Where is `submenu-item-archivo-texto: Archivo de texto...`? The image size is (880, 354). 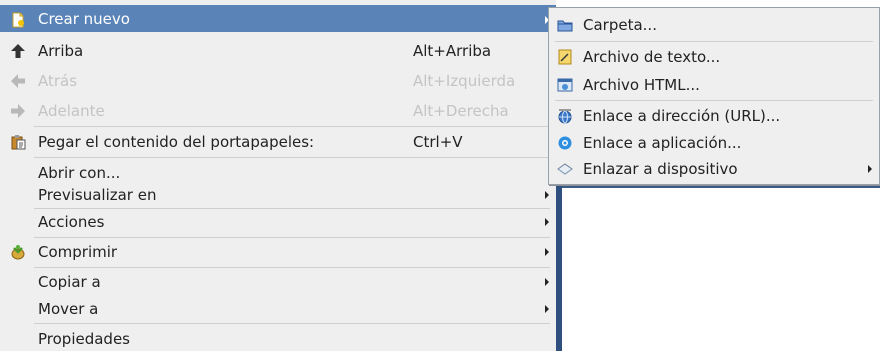
submenu-item-archivo-texto: Archivo de texto... is located at coordinates (714, 57).